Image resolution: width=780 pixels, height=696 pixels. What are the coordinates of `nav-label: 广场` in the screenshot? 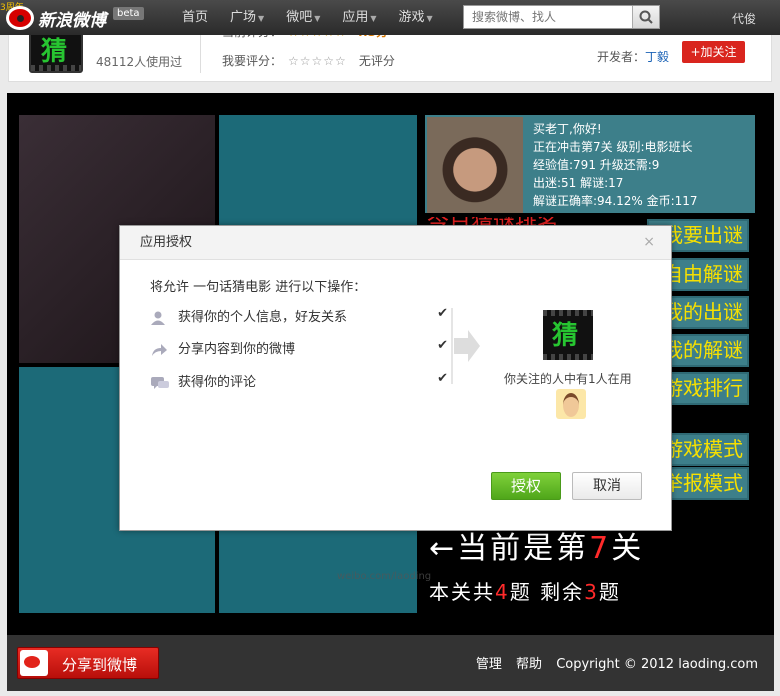 It's located at (243, 17).